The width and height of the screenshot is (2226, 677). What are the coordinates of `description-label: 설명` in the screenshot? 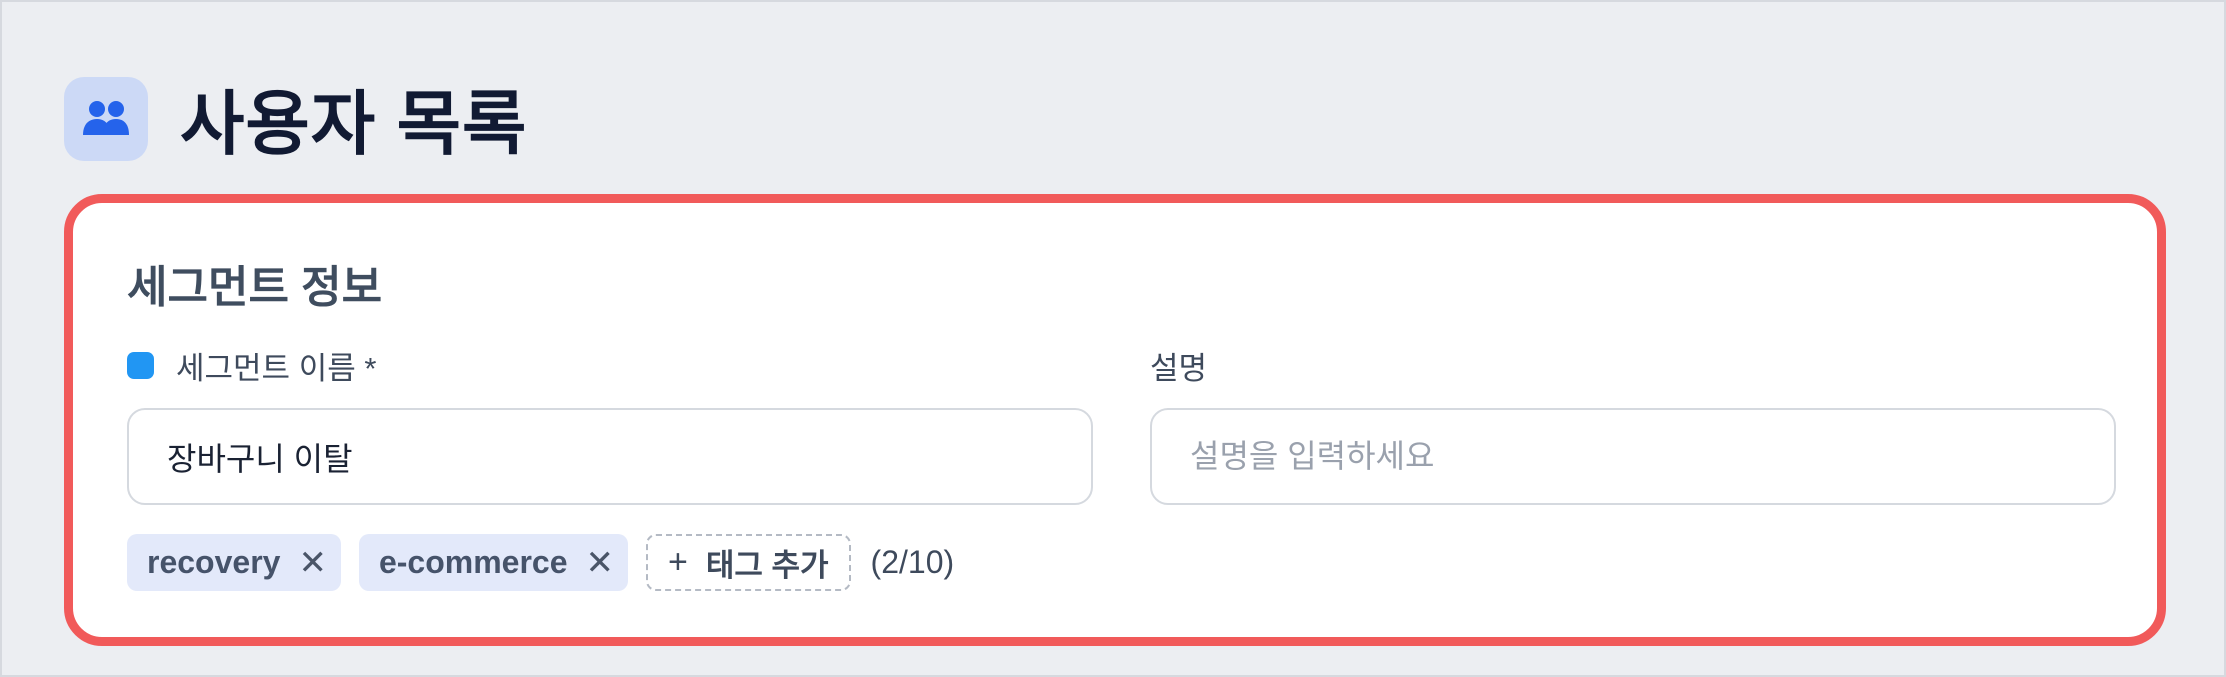 It's located at (1178, 365).